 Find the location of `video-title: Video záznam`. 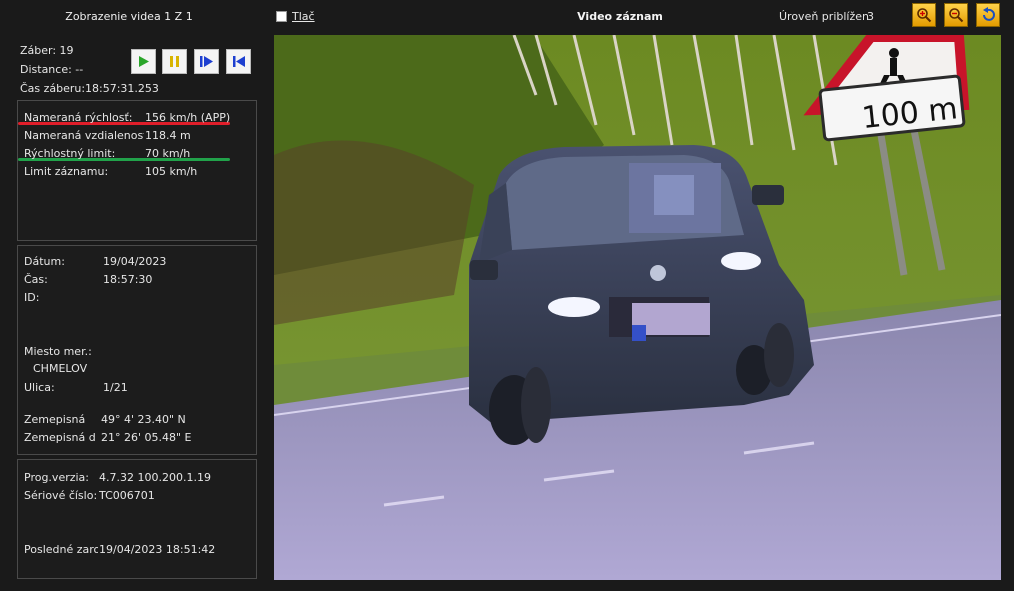

video-title: Video záznam is located at coordinates (620, 16).